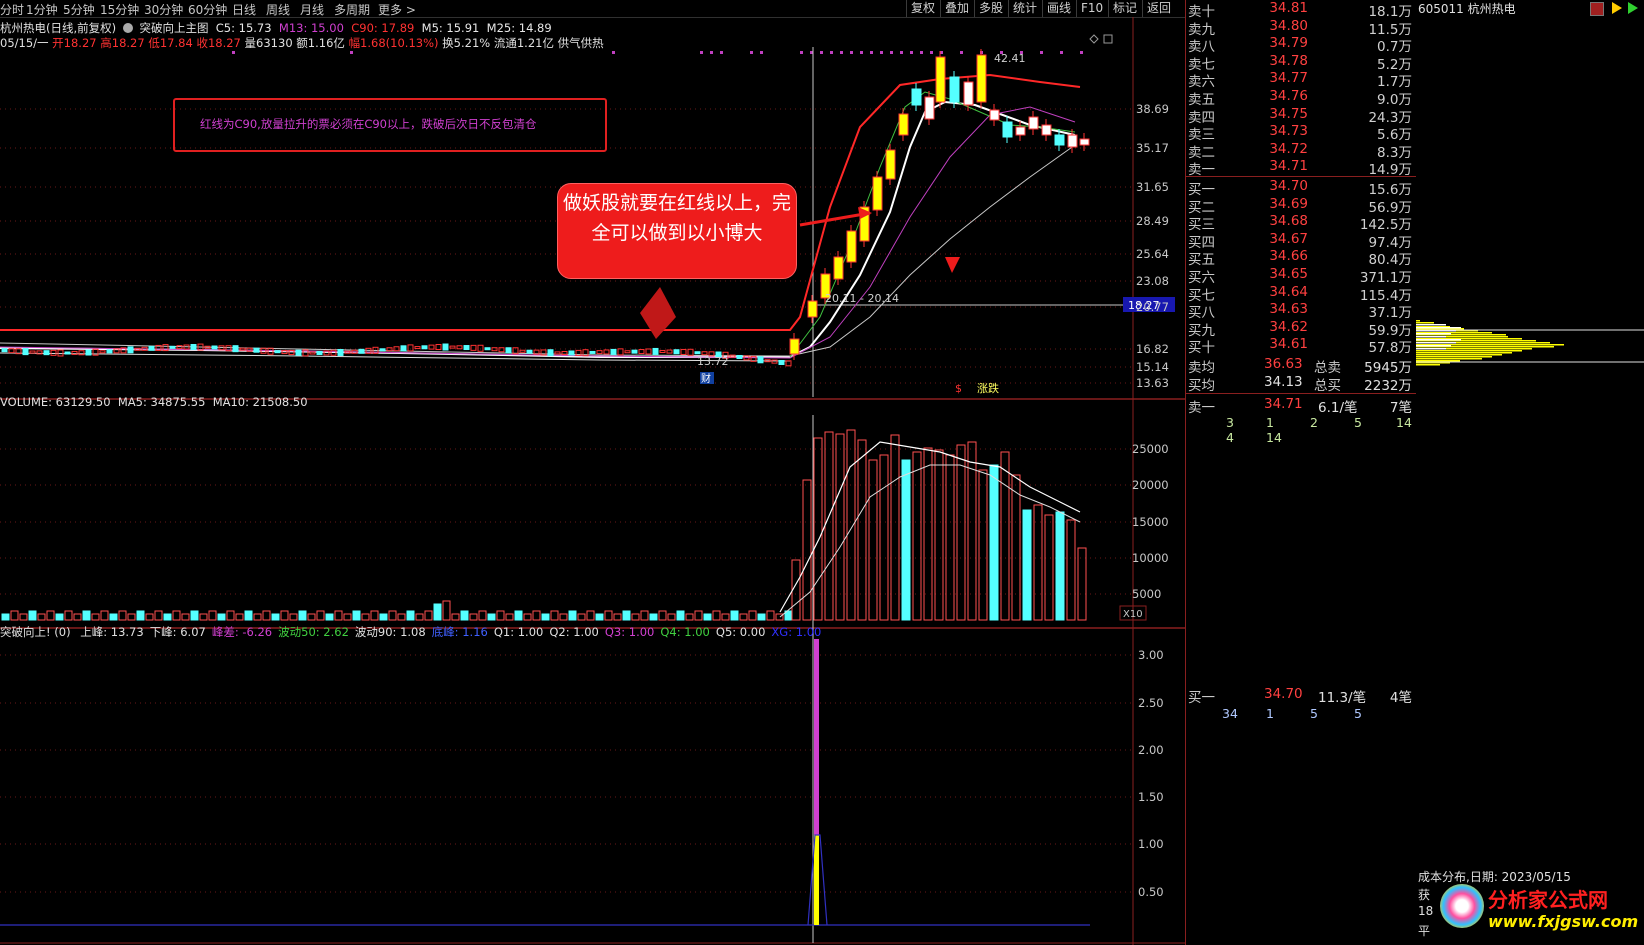 This screenshot has width=1644, height=945. Describe the element at coordinates (42, 9) in the screenshot. I see `period-tab: 1分钟` at that location.